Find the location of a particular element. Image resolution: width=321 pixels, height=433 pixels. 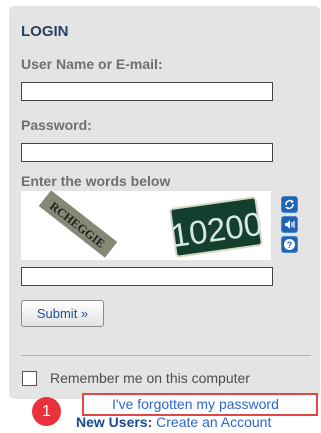

login-title: LOGIN is located at coordinates (45, 31).